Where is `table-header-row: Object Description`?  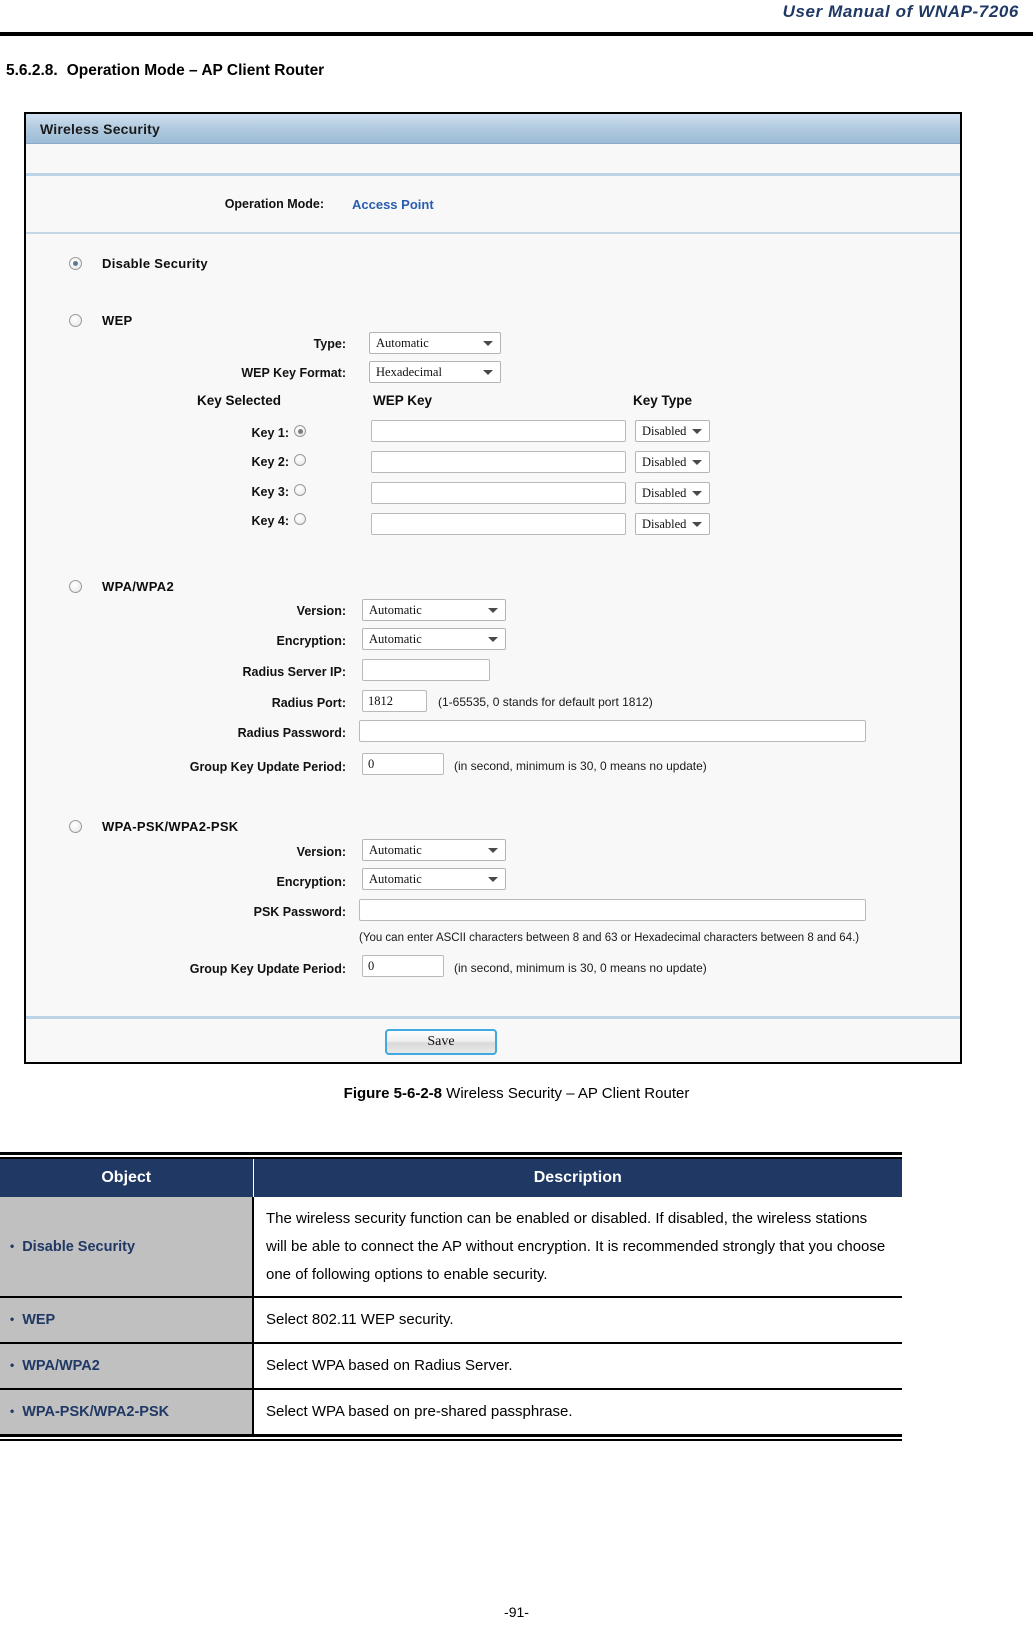 table-header-row: Object Description is located at coordinates (451, 1178).